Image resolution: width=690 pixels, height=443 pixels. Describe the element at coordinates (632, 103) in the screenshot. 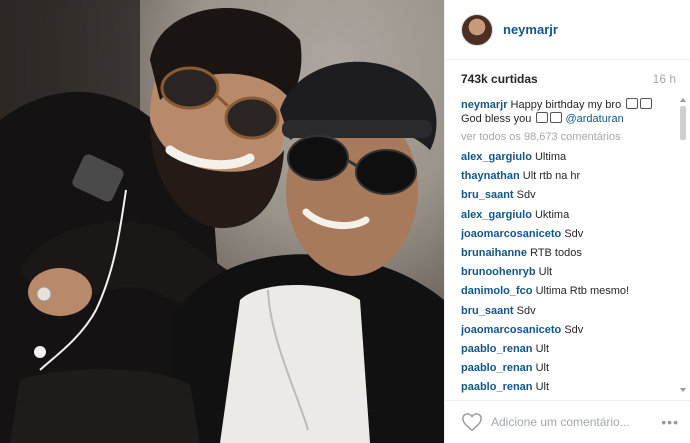

I see `chat-bubble-emoji-icon` at that location.